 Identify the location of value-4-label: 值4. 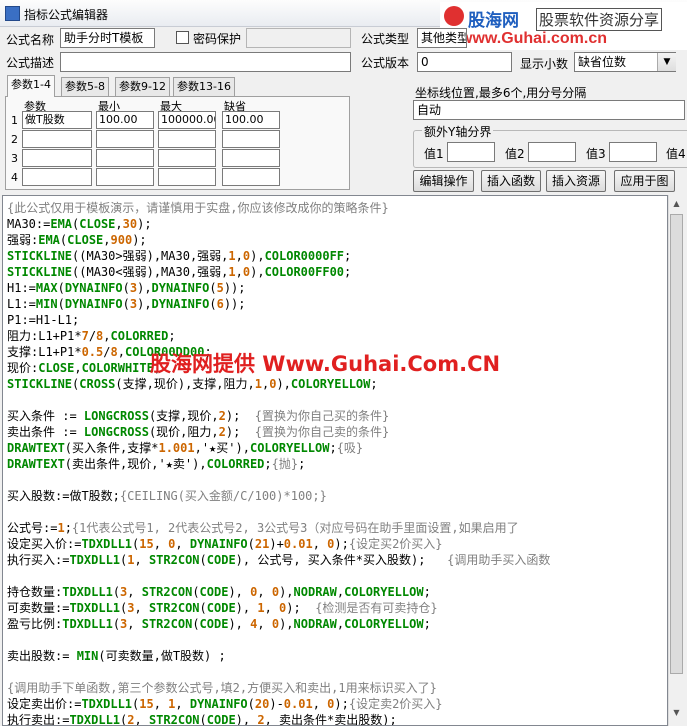
(676, 154).